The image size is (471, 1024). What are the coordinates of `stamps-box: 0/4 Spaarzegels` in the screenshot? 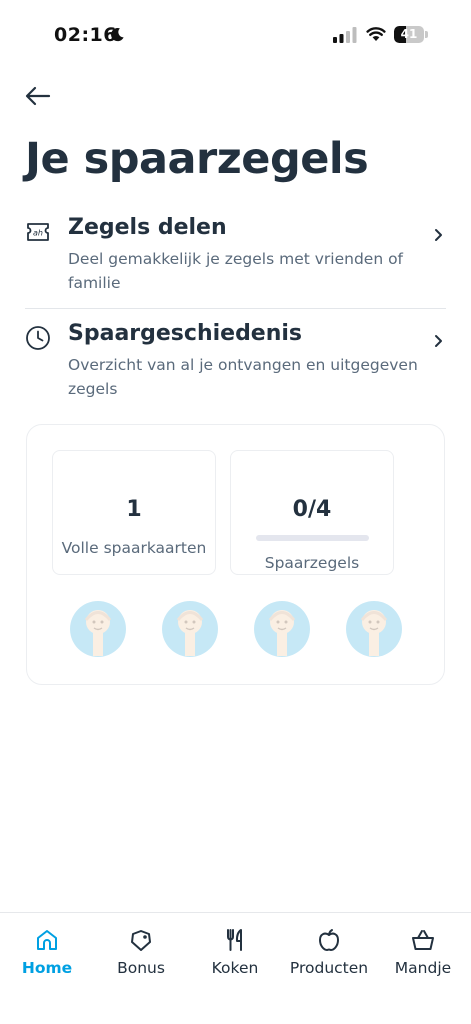 It's located at (312, 512).